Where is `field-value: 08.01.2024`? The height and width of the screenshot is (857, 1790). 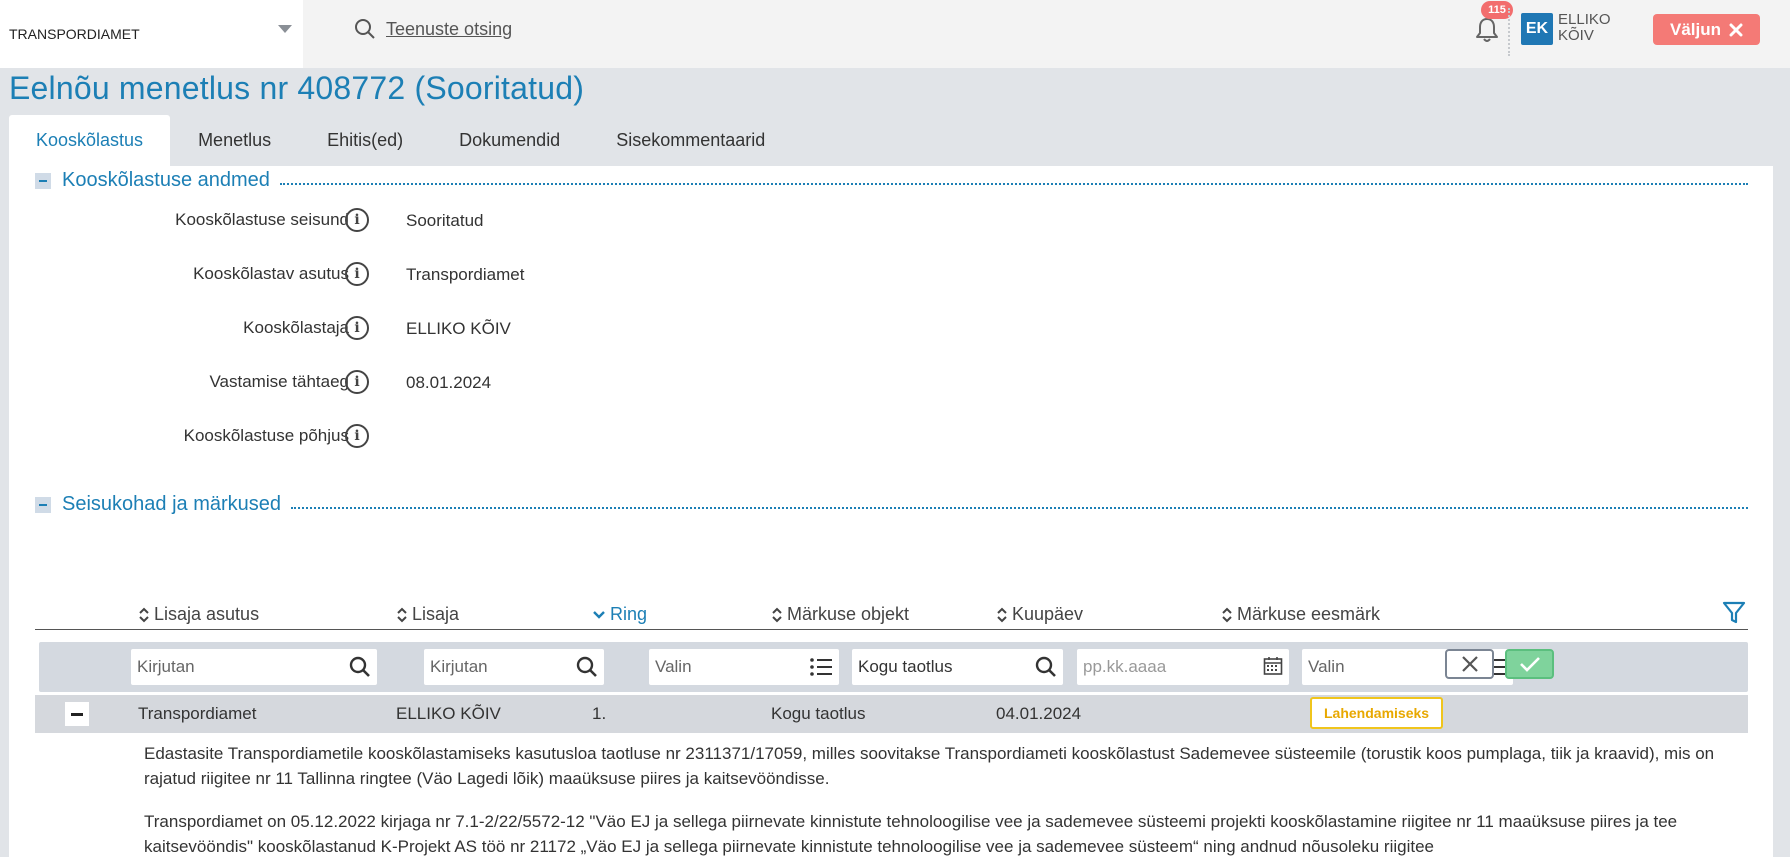 field-value: 08.01.2024 is located at coordinates (449, 382).